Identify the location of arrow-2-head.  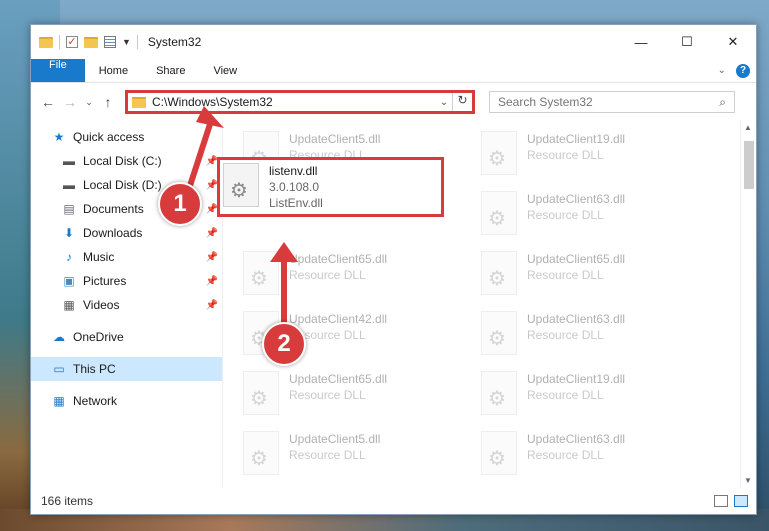
(284, 252).